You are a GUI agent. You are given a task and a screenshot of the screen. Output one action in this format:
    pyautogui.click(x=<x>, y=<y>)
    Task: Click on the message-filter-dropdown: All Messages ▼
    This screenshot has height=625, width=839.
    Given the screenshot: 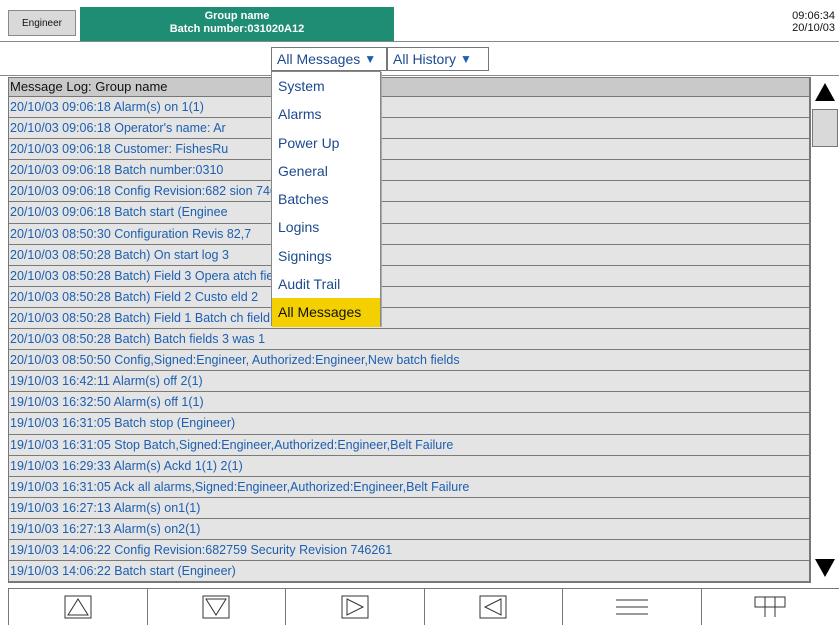 What is the action you would take?
    pyautogui.click(x=329, y=59)
    